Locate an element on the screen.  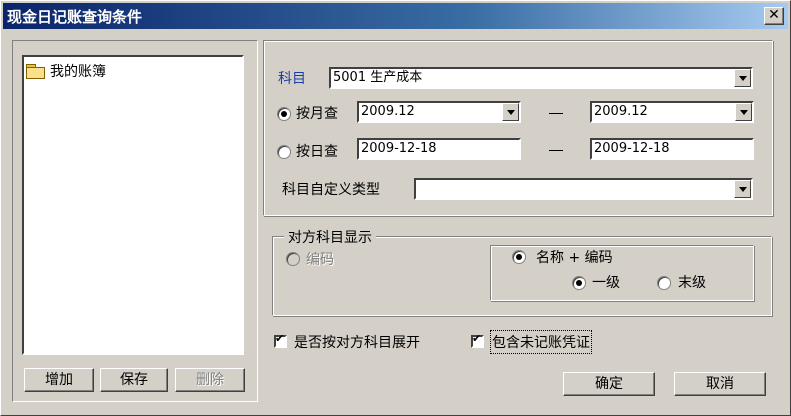
level-last-label: 末级 is located at coordinates (692, 283).